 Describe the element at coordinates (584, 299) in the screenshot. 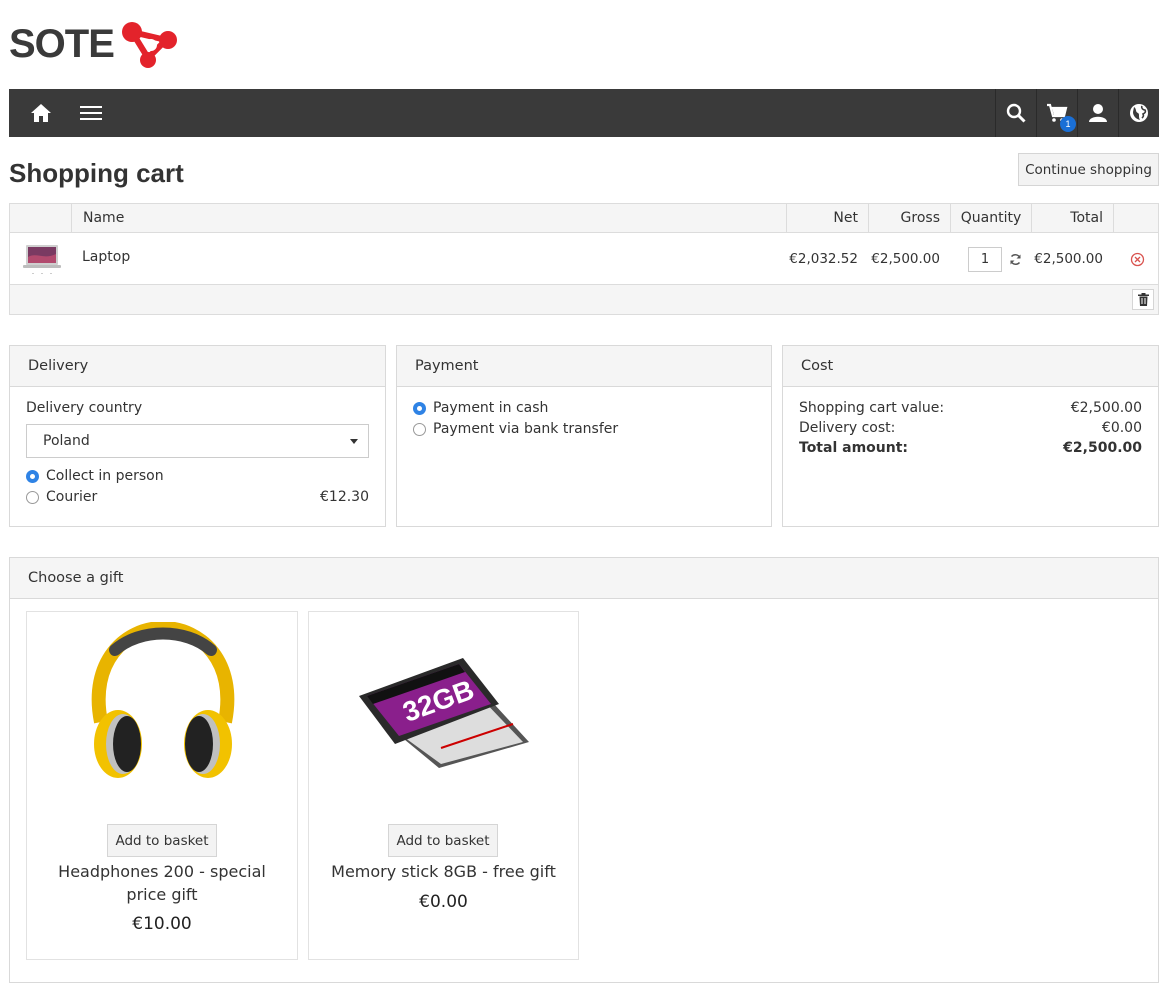

I see `cart-table-footer` at that location.